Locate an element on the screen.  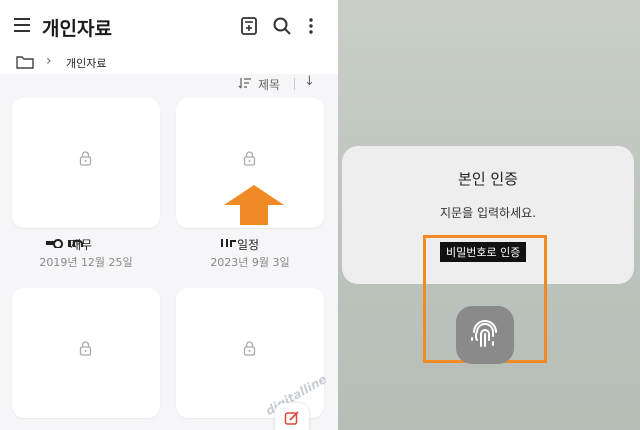
folder-date: 2019년 12월 25일 is located at coordinates (86, 262).